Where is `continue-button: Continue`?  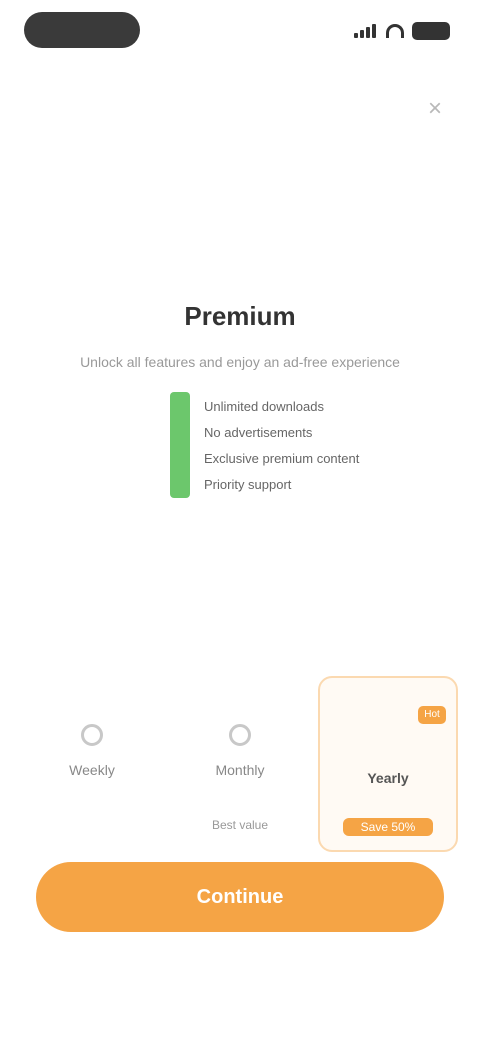 continue-button: Continue is located at coordinates (240, 897).